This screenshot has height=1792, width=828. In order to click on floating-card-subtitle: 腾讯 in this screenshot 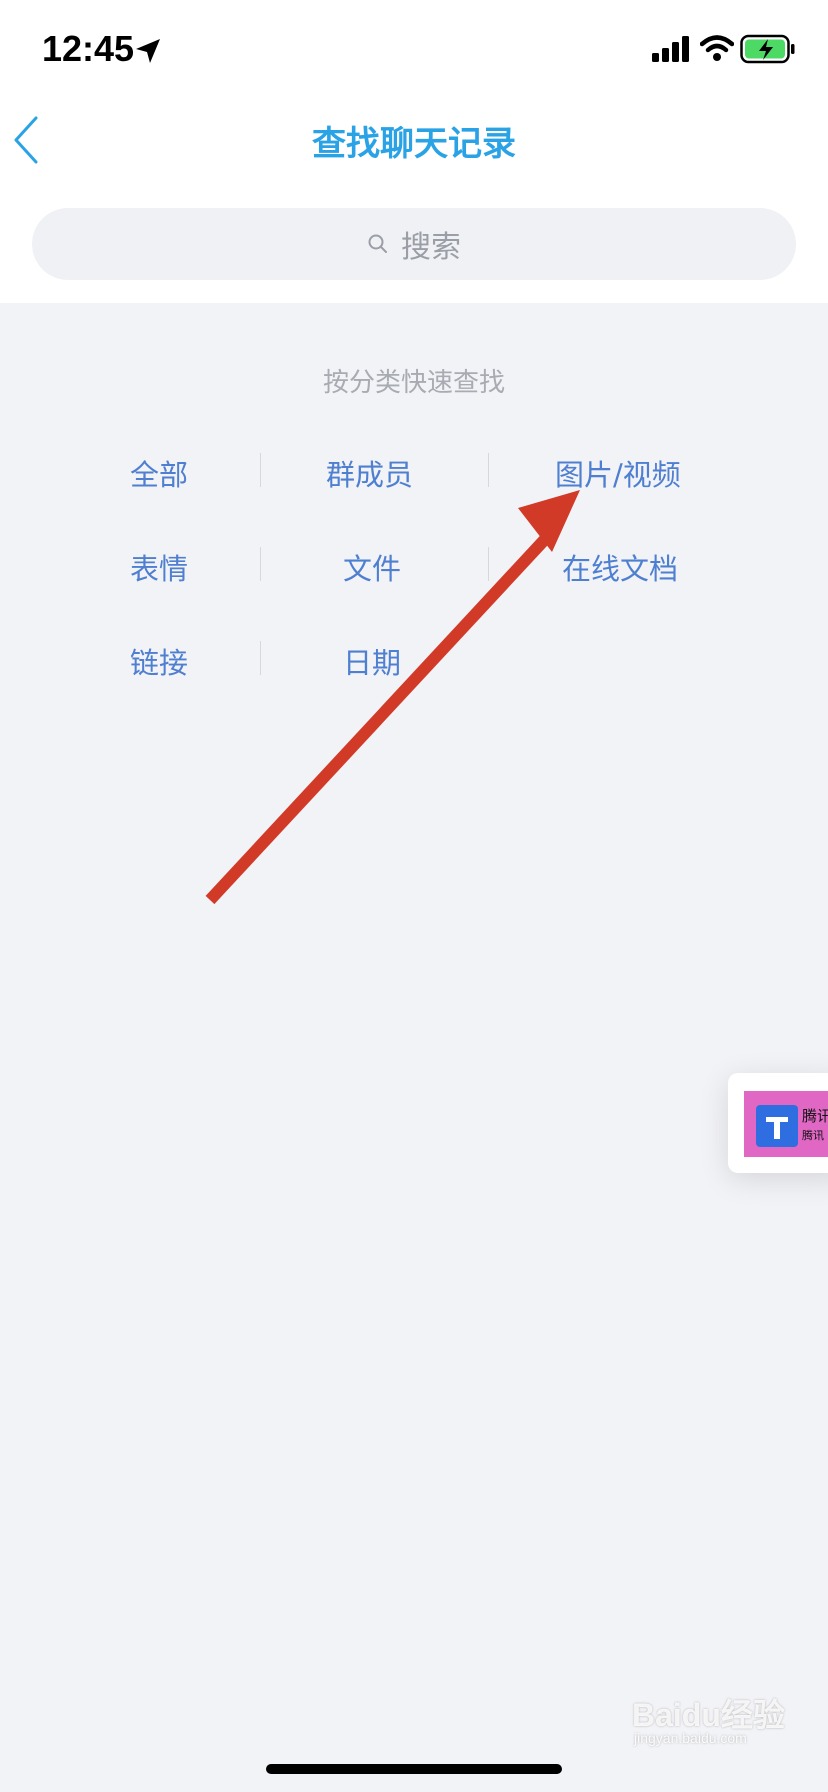, I will do `click(813, 1135)`.